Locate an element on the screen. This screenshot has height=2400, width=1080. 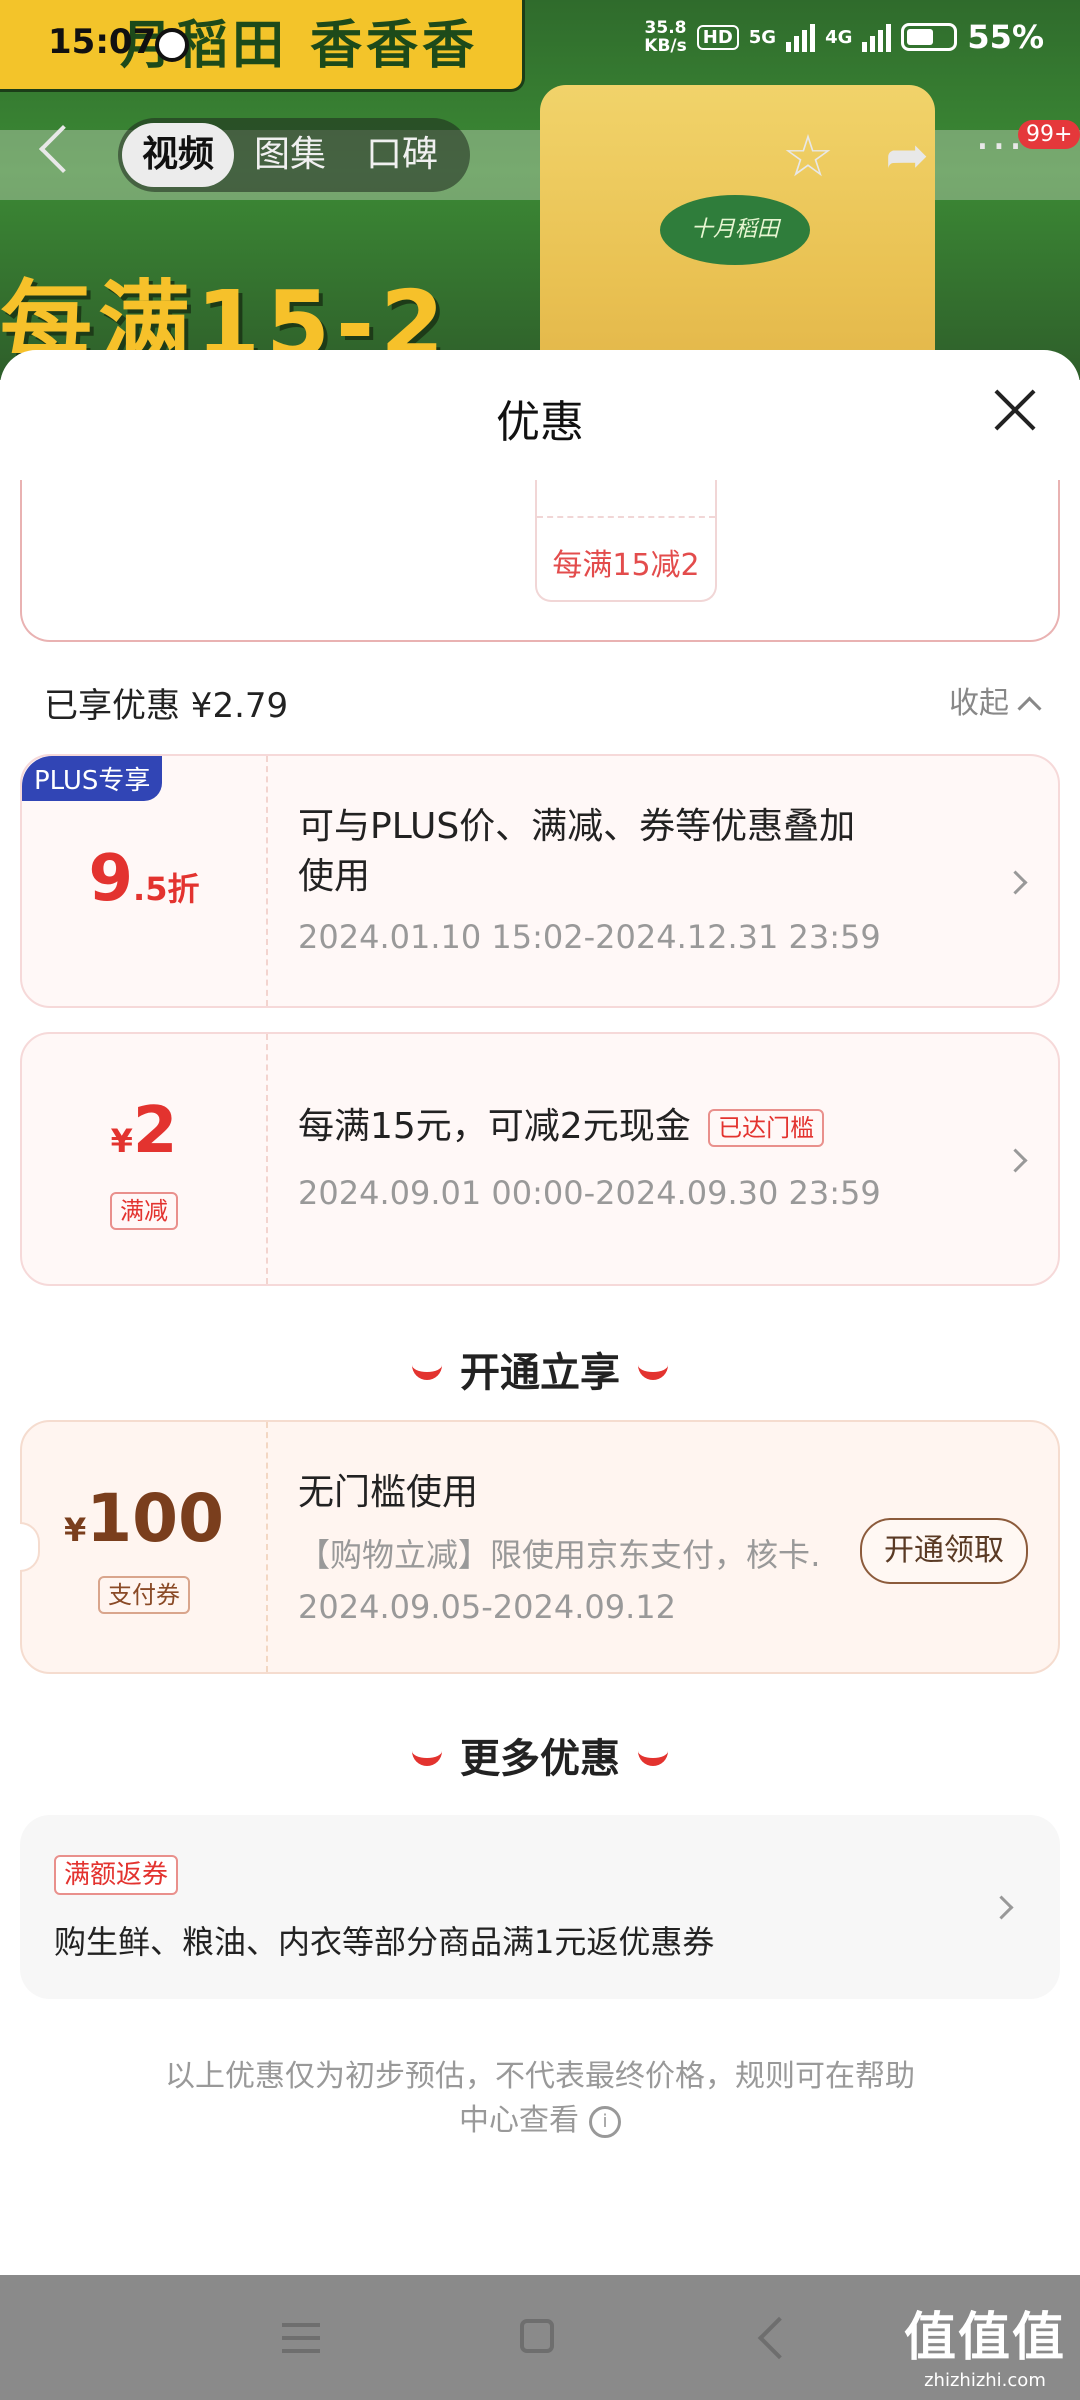
close-icon is located at coordinates (1015, 411).